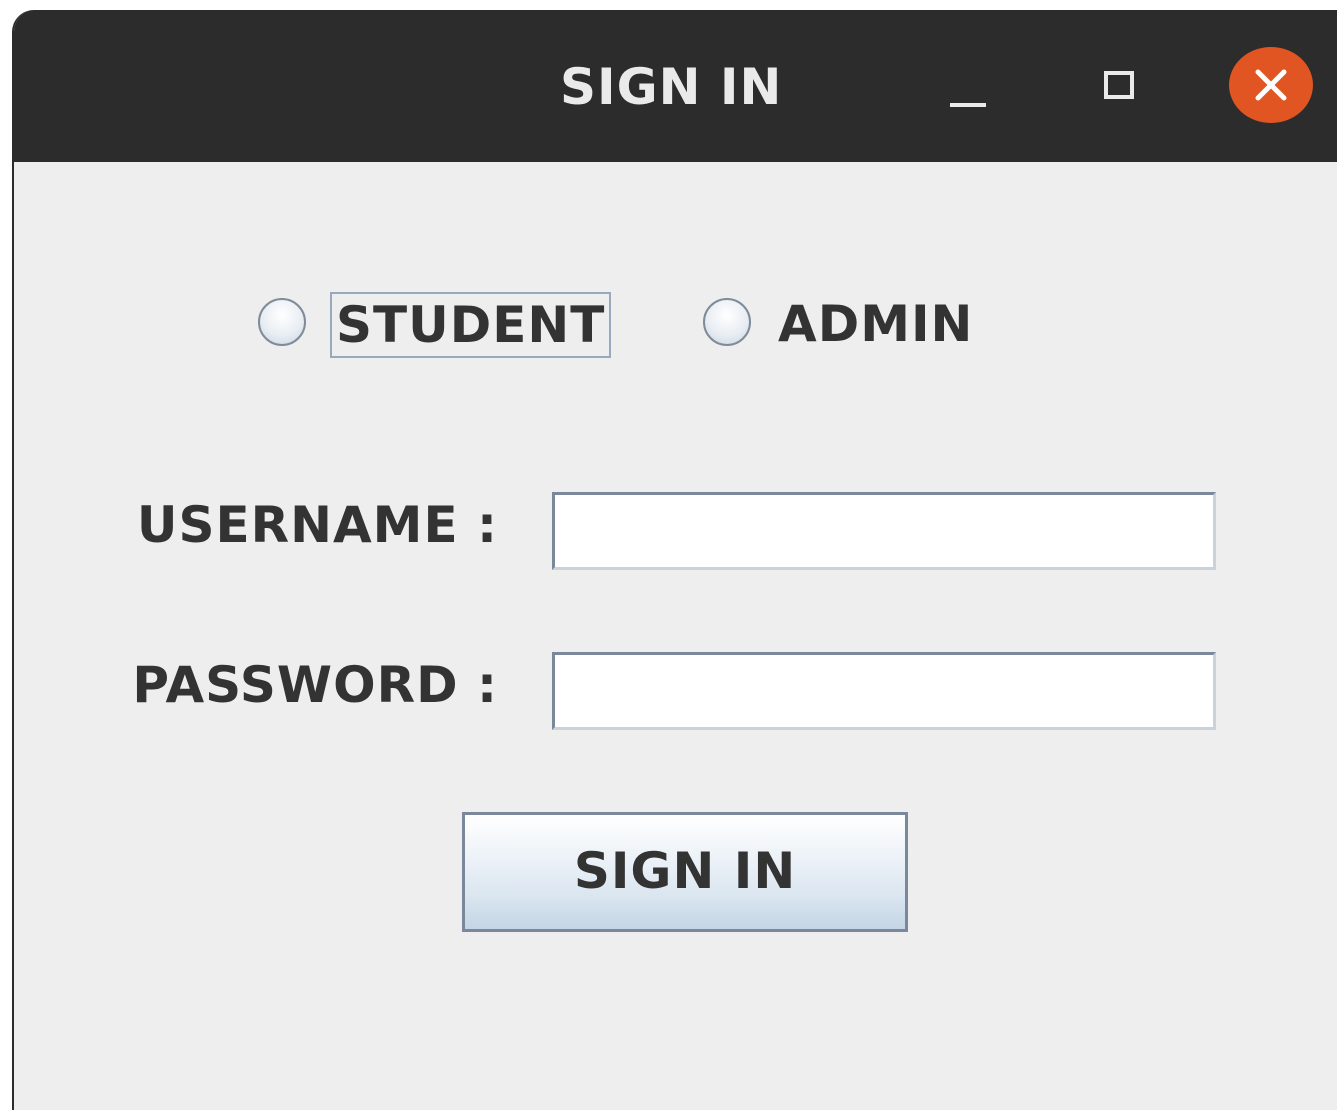 Image resolution: width=1337 pixels, height=1110 pixels. Describe the element at coordinates (727, 322) in the screenshot. I see `admin-radio` at that location.